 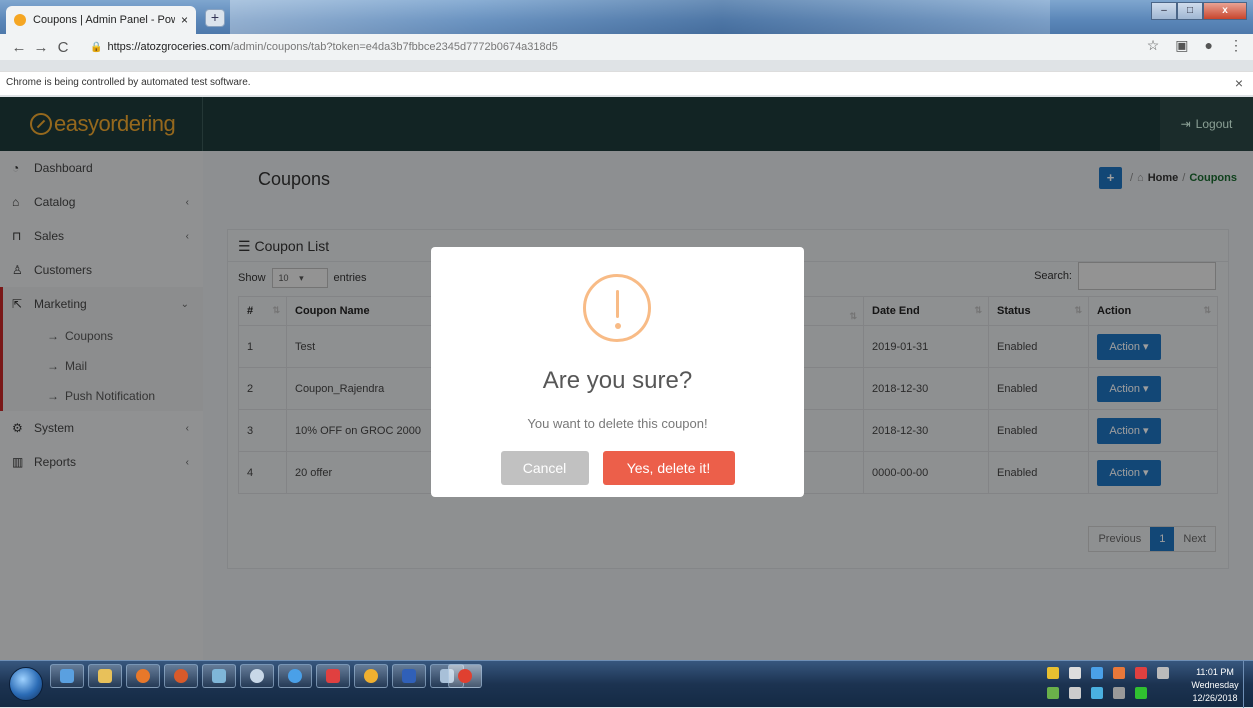 I want to click on lock-icon: 🔒, so click(x=96, y=47).